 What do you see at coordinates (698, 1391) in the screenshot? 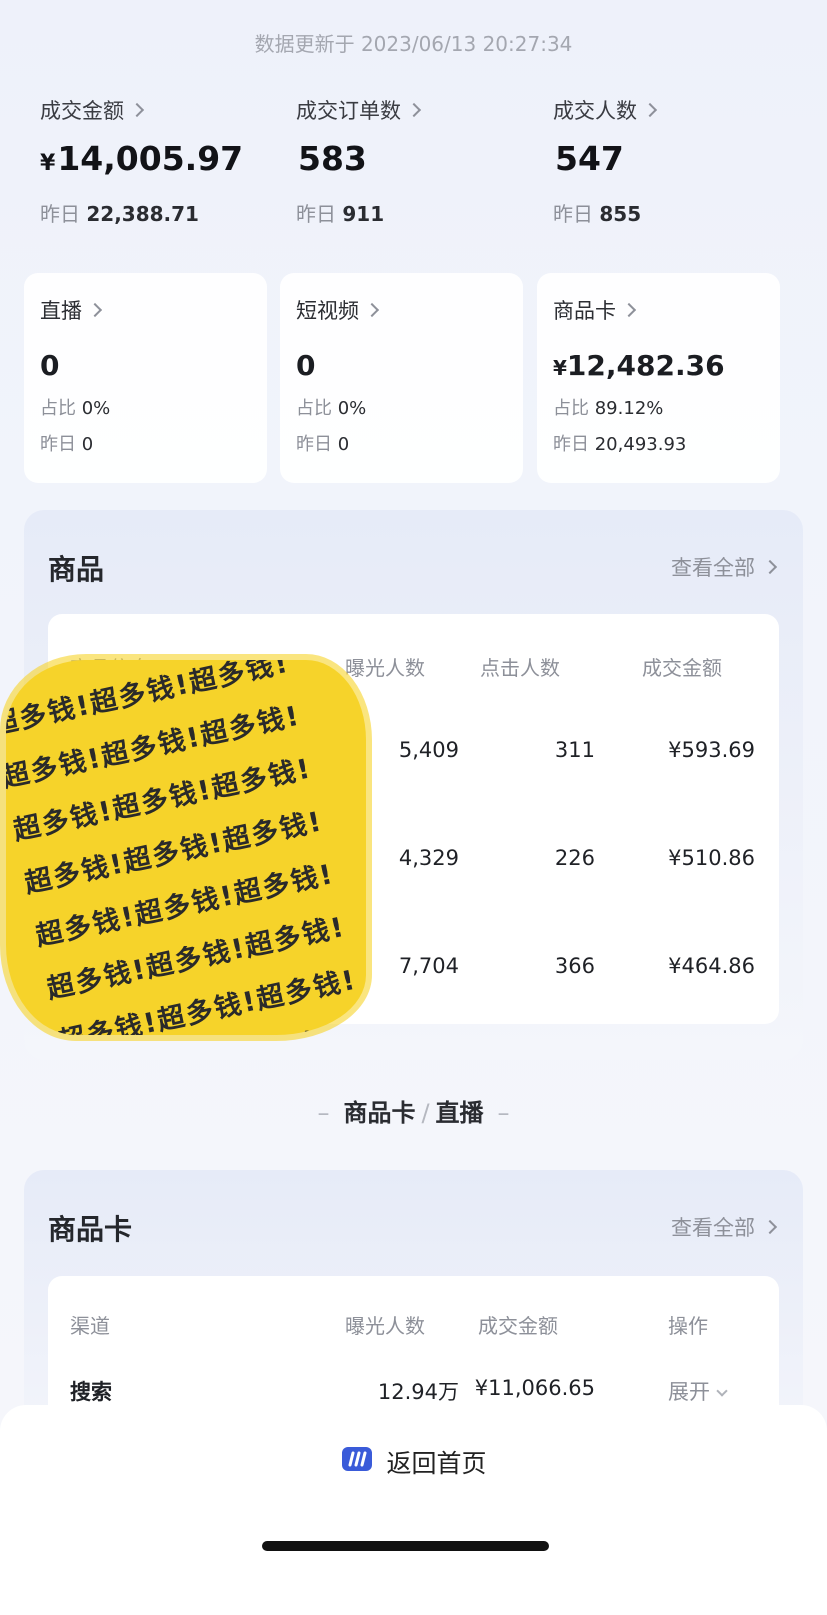
I see `expand-button: 展开` at bounding box center [698, 1391].